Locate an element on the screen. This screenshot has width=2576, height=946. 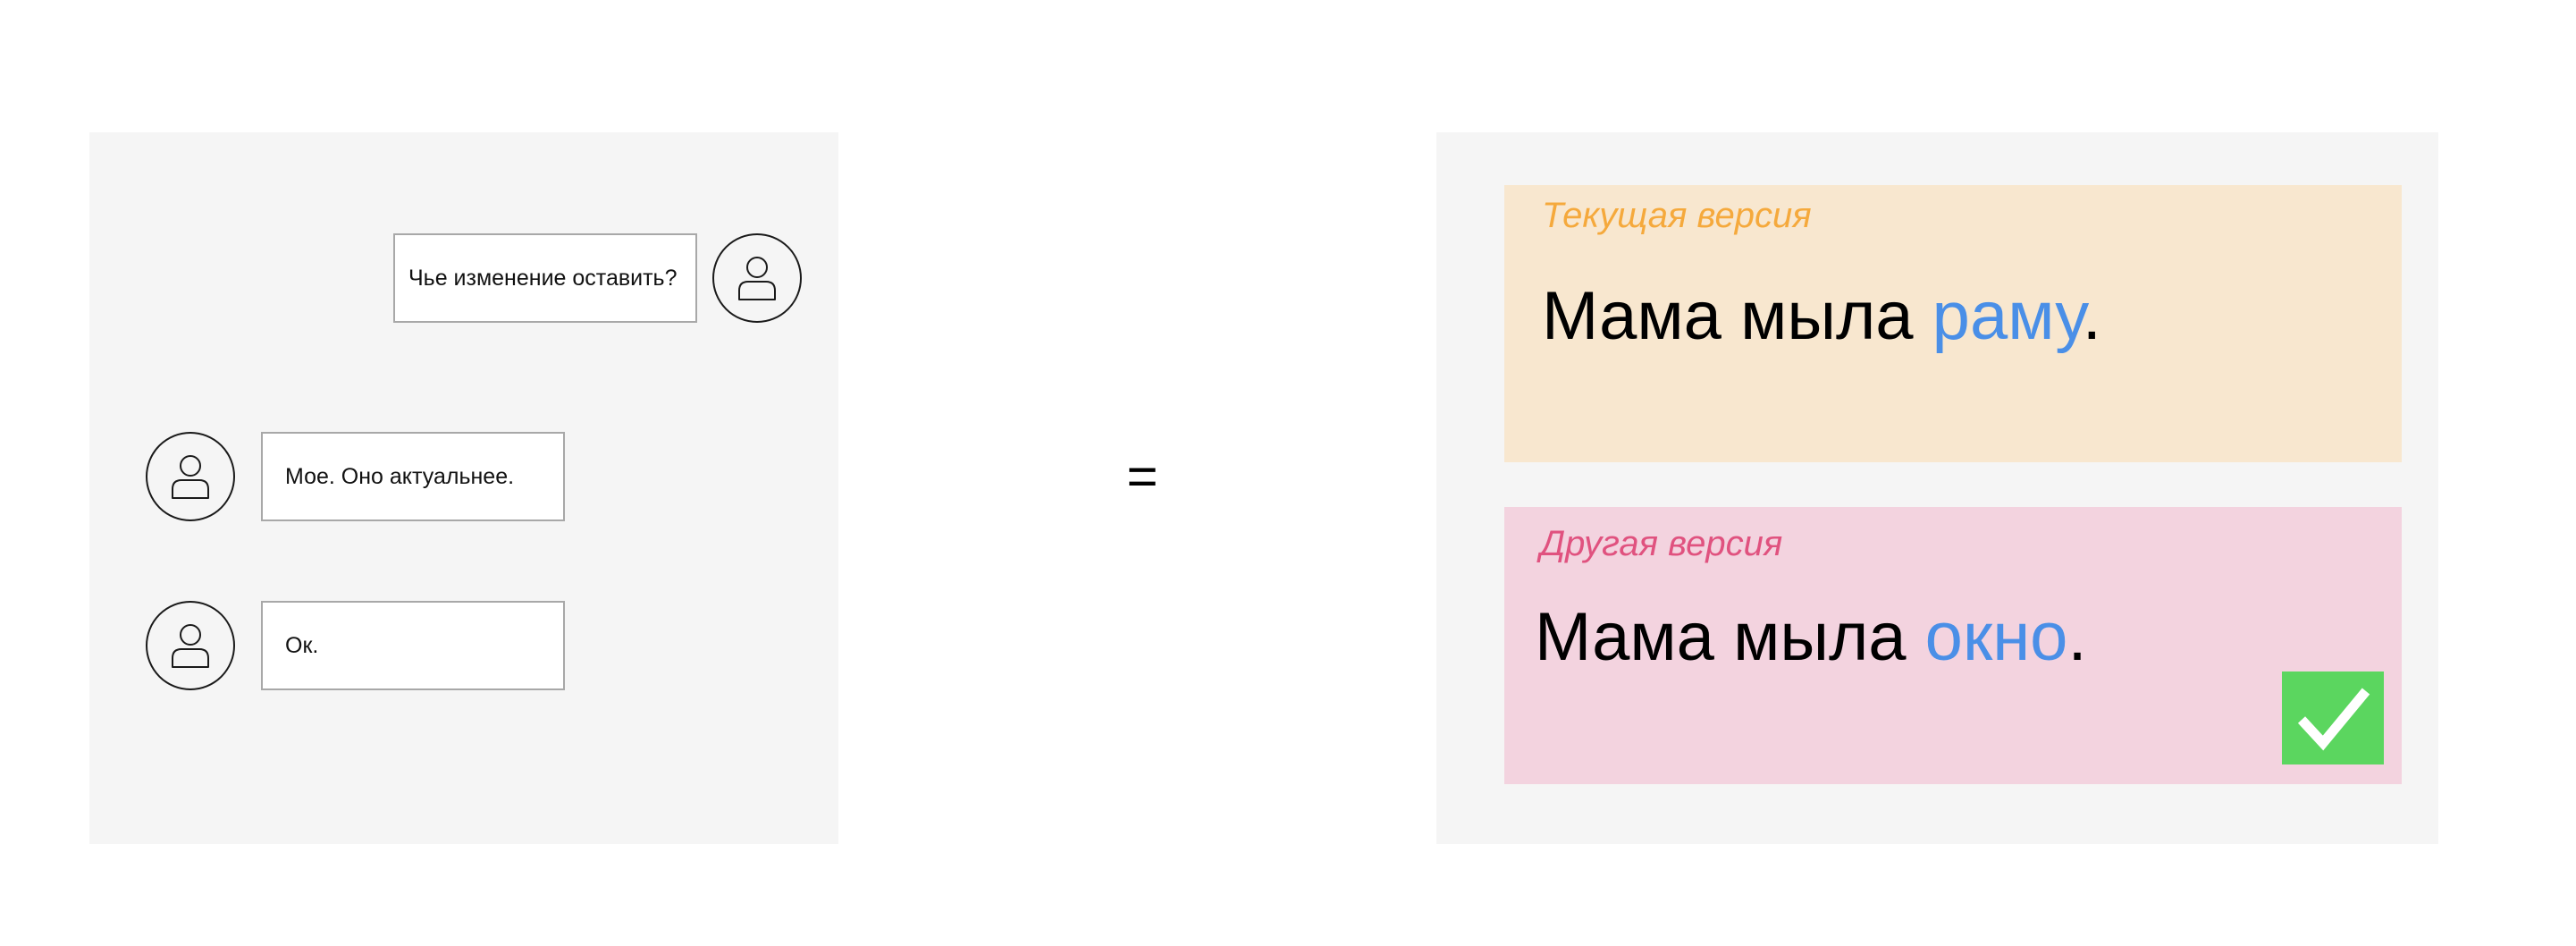
chat-bubble-reply: Мое. Оно актуальнее. is located at coordinates (413, 476).